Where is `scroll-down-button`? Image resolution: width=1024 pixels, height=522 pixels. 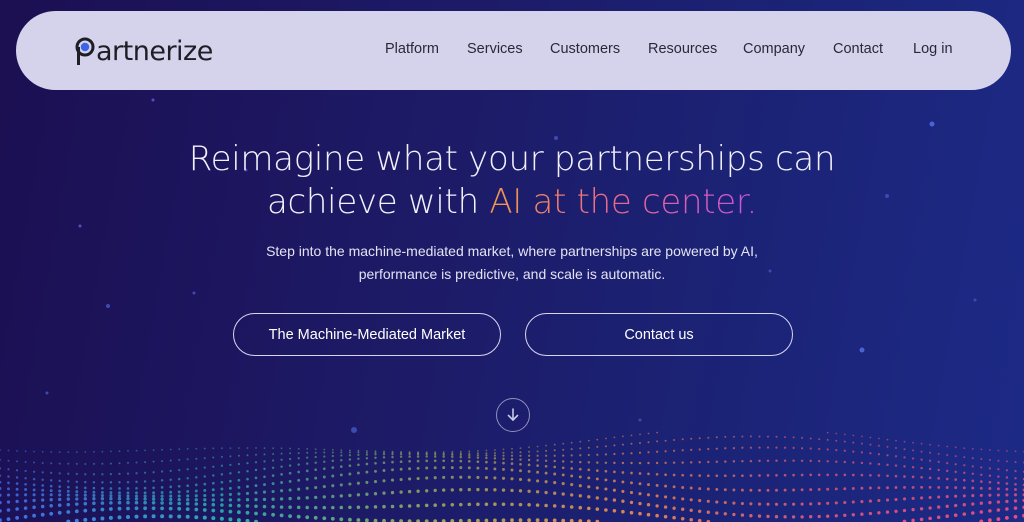
scroll-down-button is located at coordinates (513, 415).